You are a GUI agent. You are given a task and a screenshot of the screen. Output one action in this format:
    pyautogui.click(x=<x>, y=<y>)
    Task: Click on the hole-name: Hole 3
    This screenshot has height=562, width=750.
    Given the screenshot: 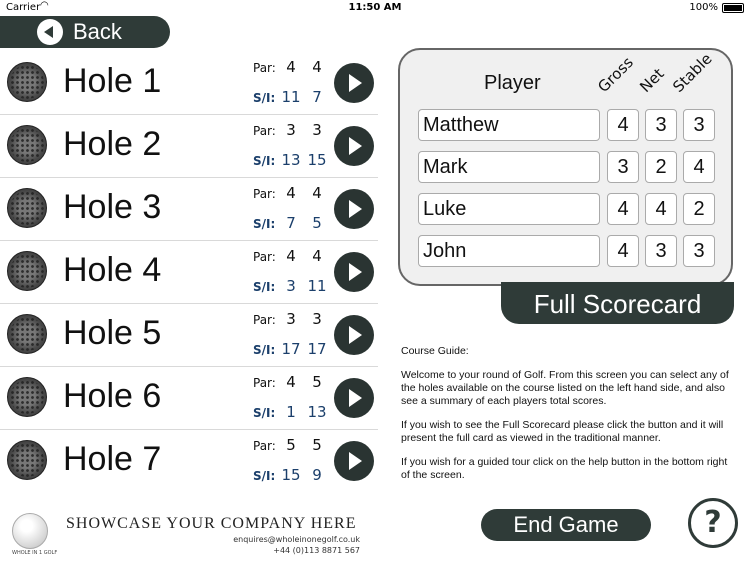 What is the action you would take?
    pyautogui.click(x=112, y=207)
    